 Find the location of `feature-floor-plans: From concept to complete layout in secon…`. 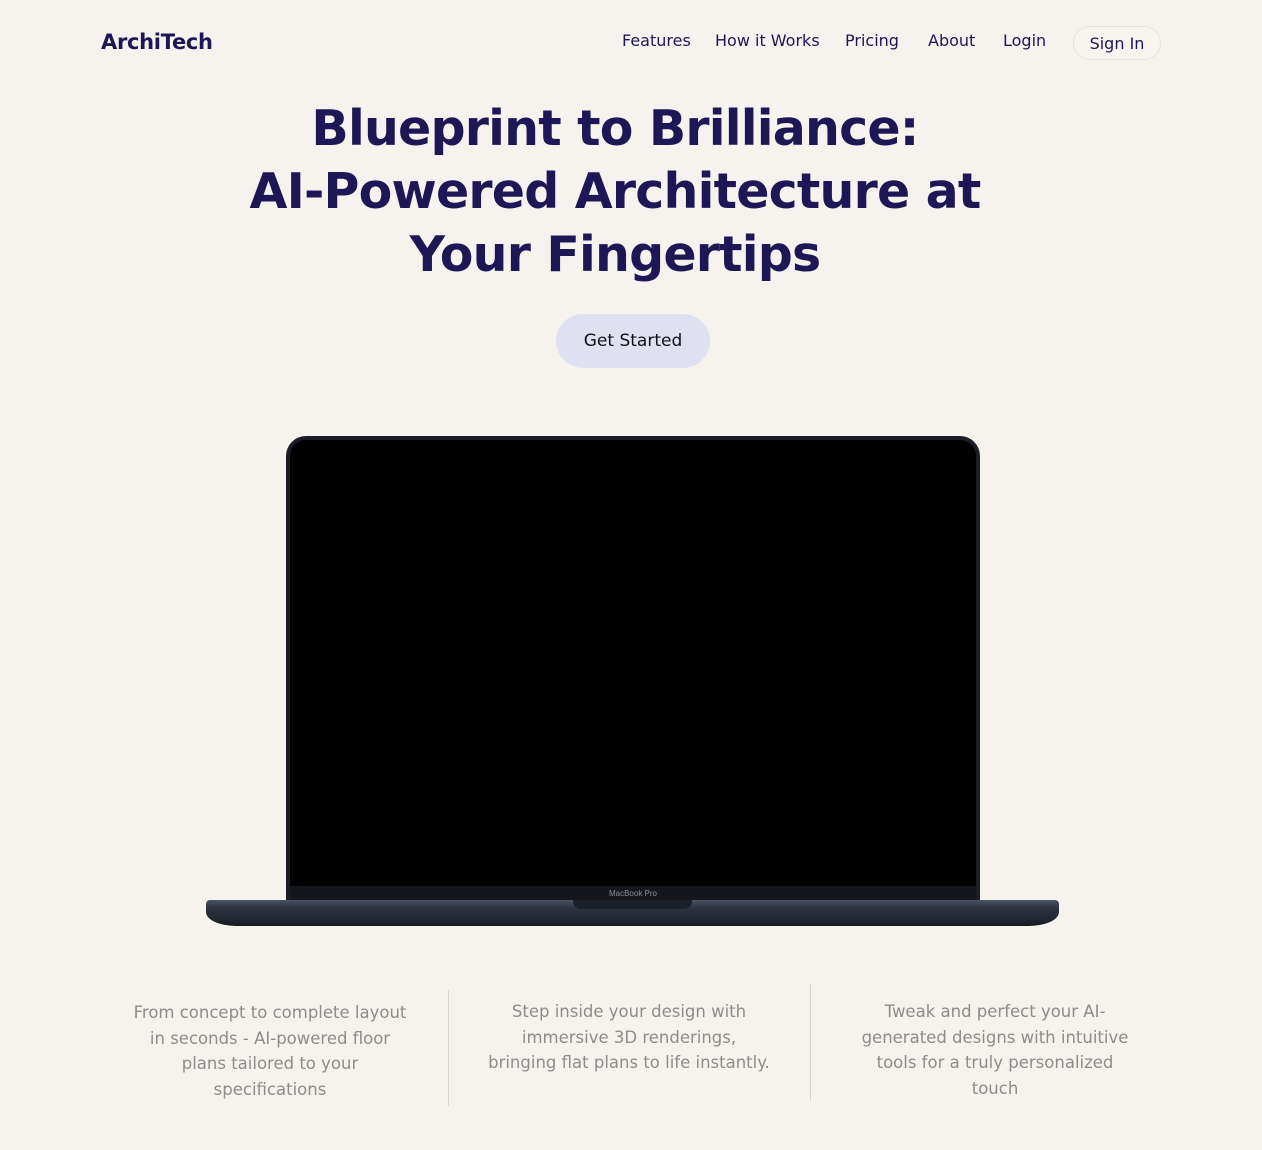

feature-floor-plans: From concept to complete layout in secon… is located at coordinates (270, 1051).